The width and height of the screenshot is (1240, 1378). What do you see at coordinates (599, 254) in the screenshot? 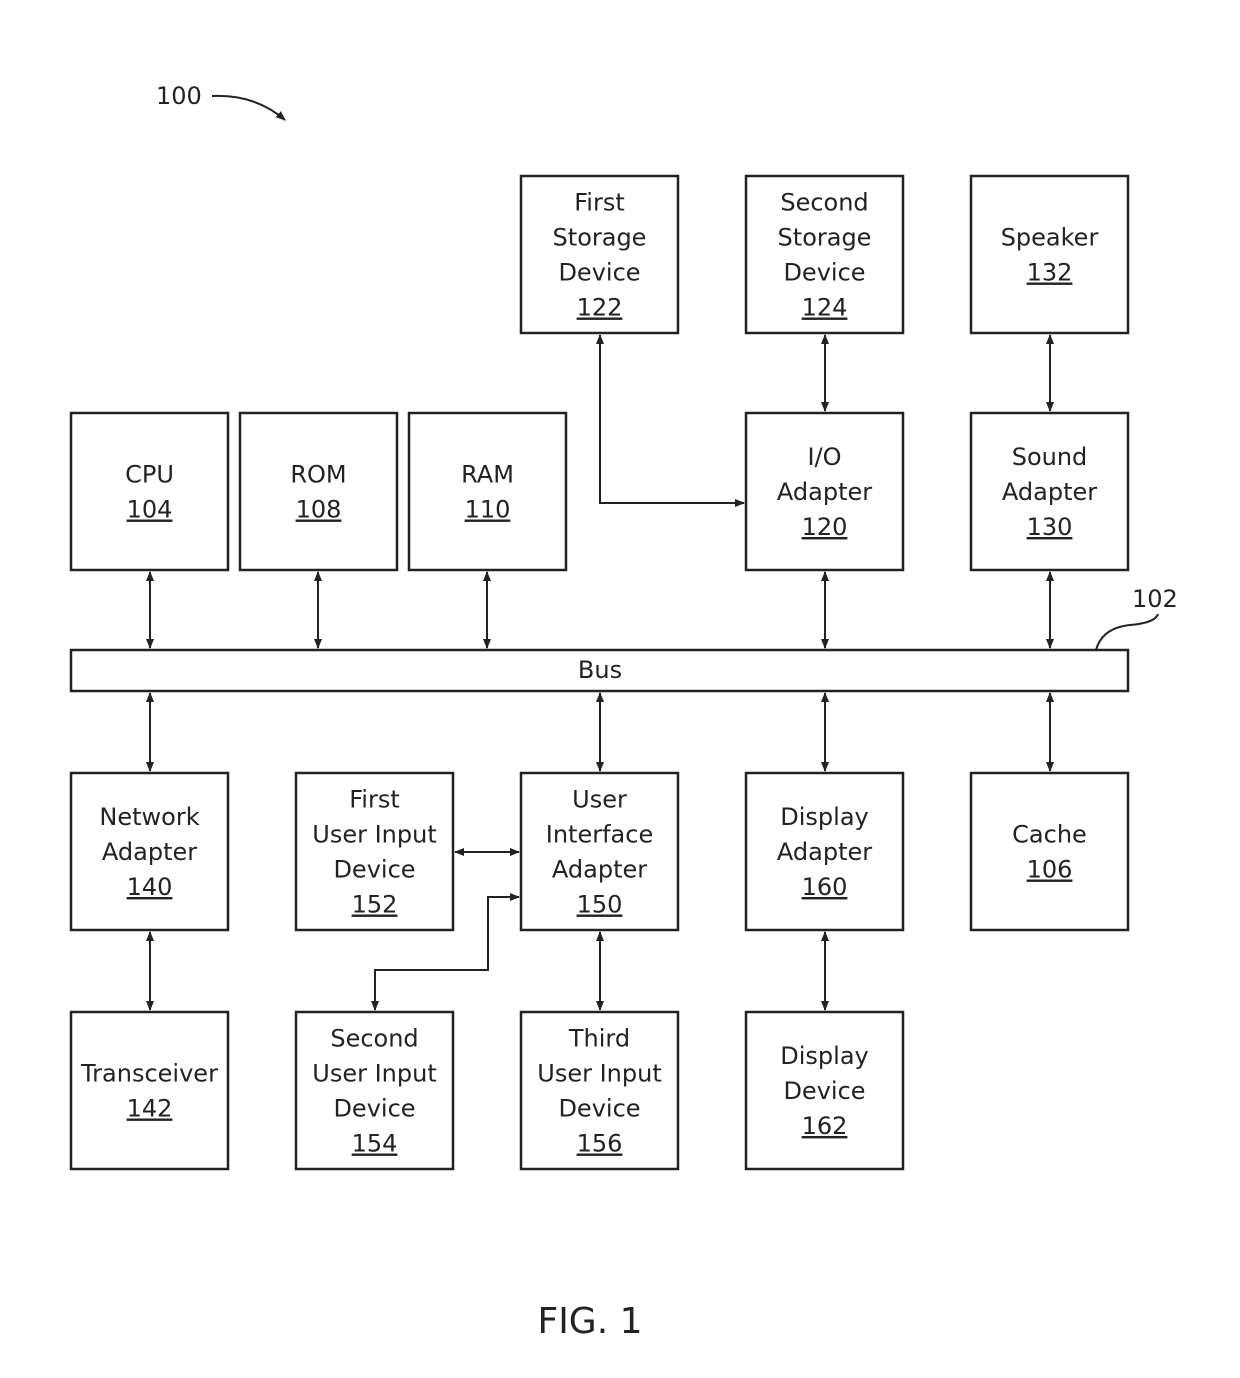
I see `first-storage-block: First Storage Device 122` at bounding box center [599, 254].